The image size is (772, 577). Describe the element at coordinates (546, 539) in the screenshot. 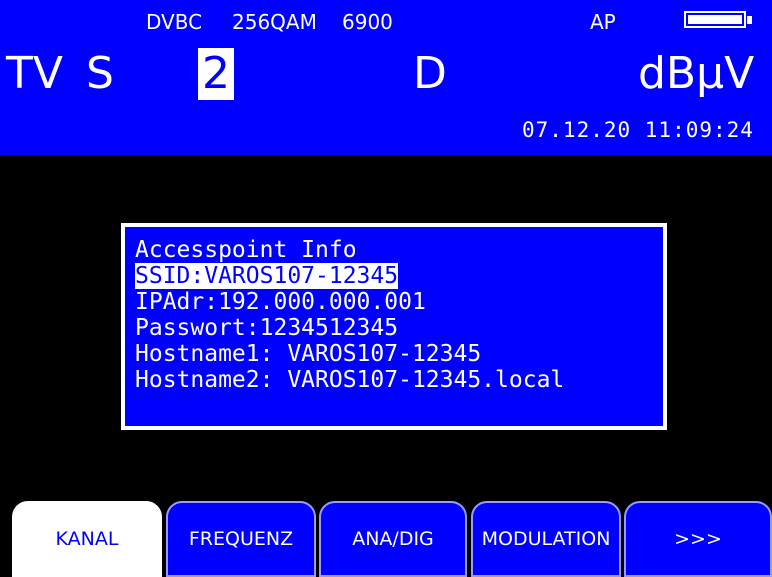

I see `softkey-modulation: MODULATION` at that location.